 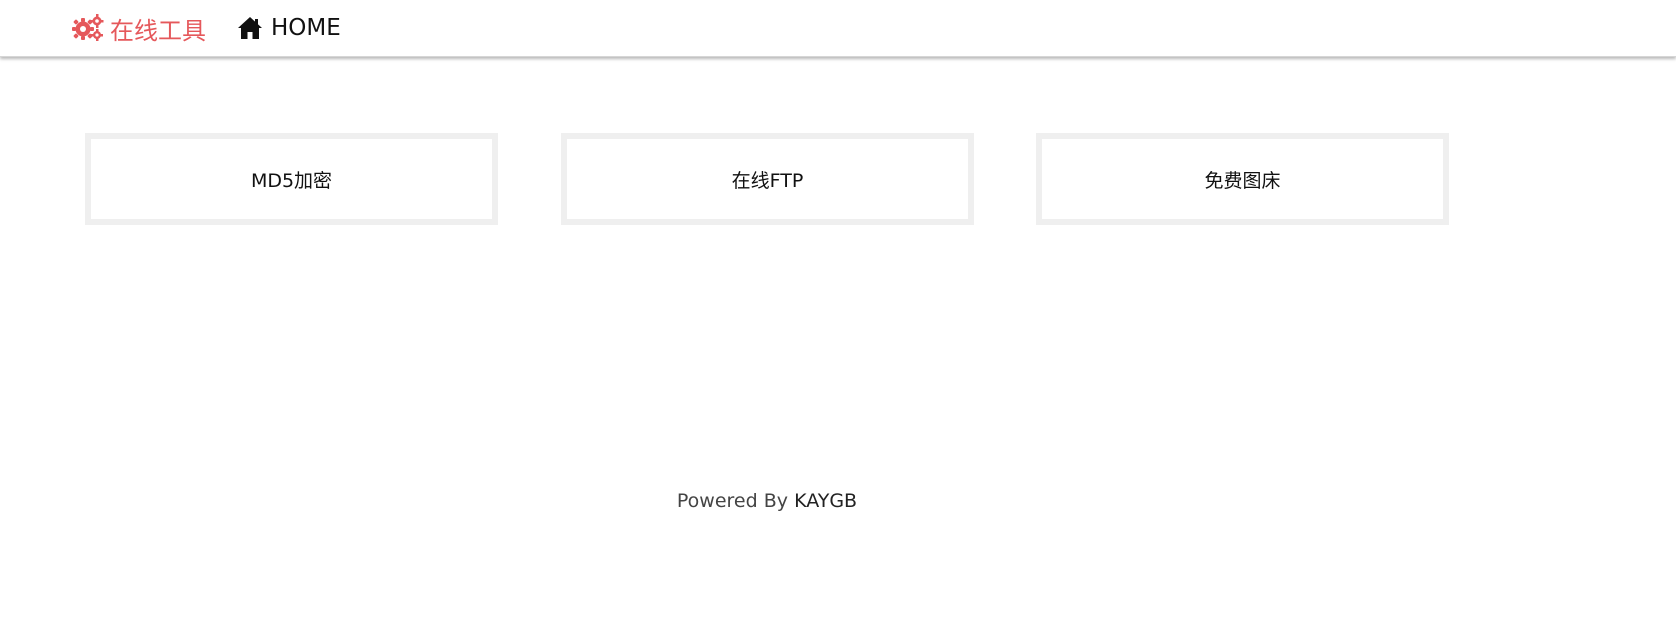 I want to click on gears-icon, so click(x=88, y=28).